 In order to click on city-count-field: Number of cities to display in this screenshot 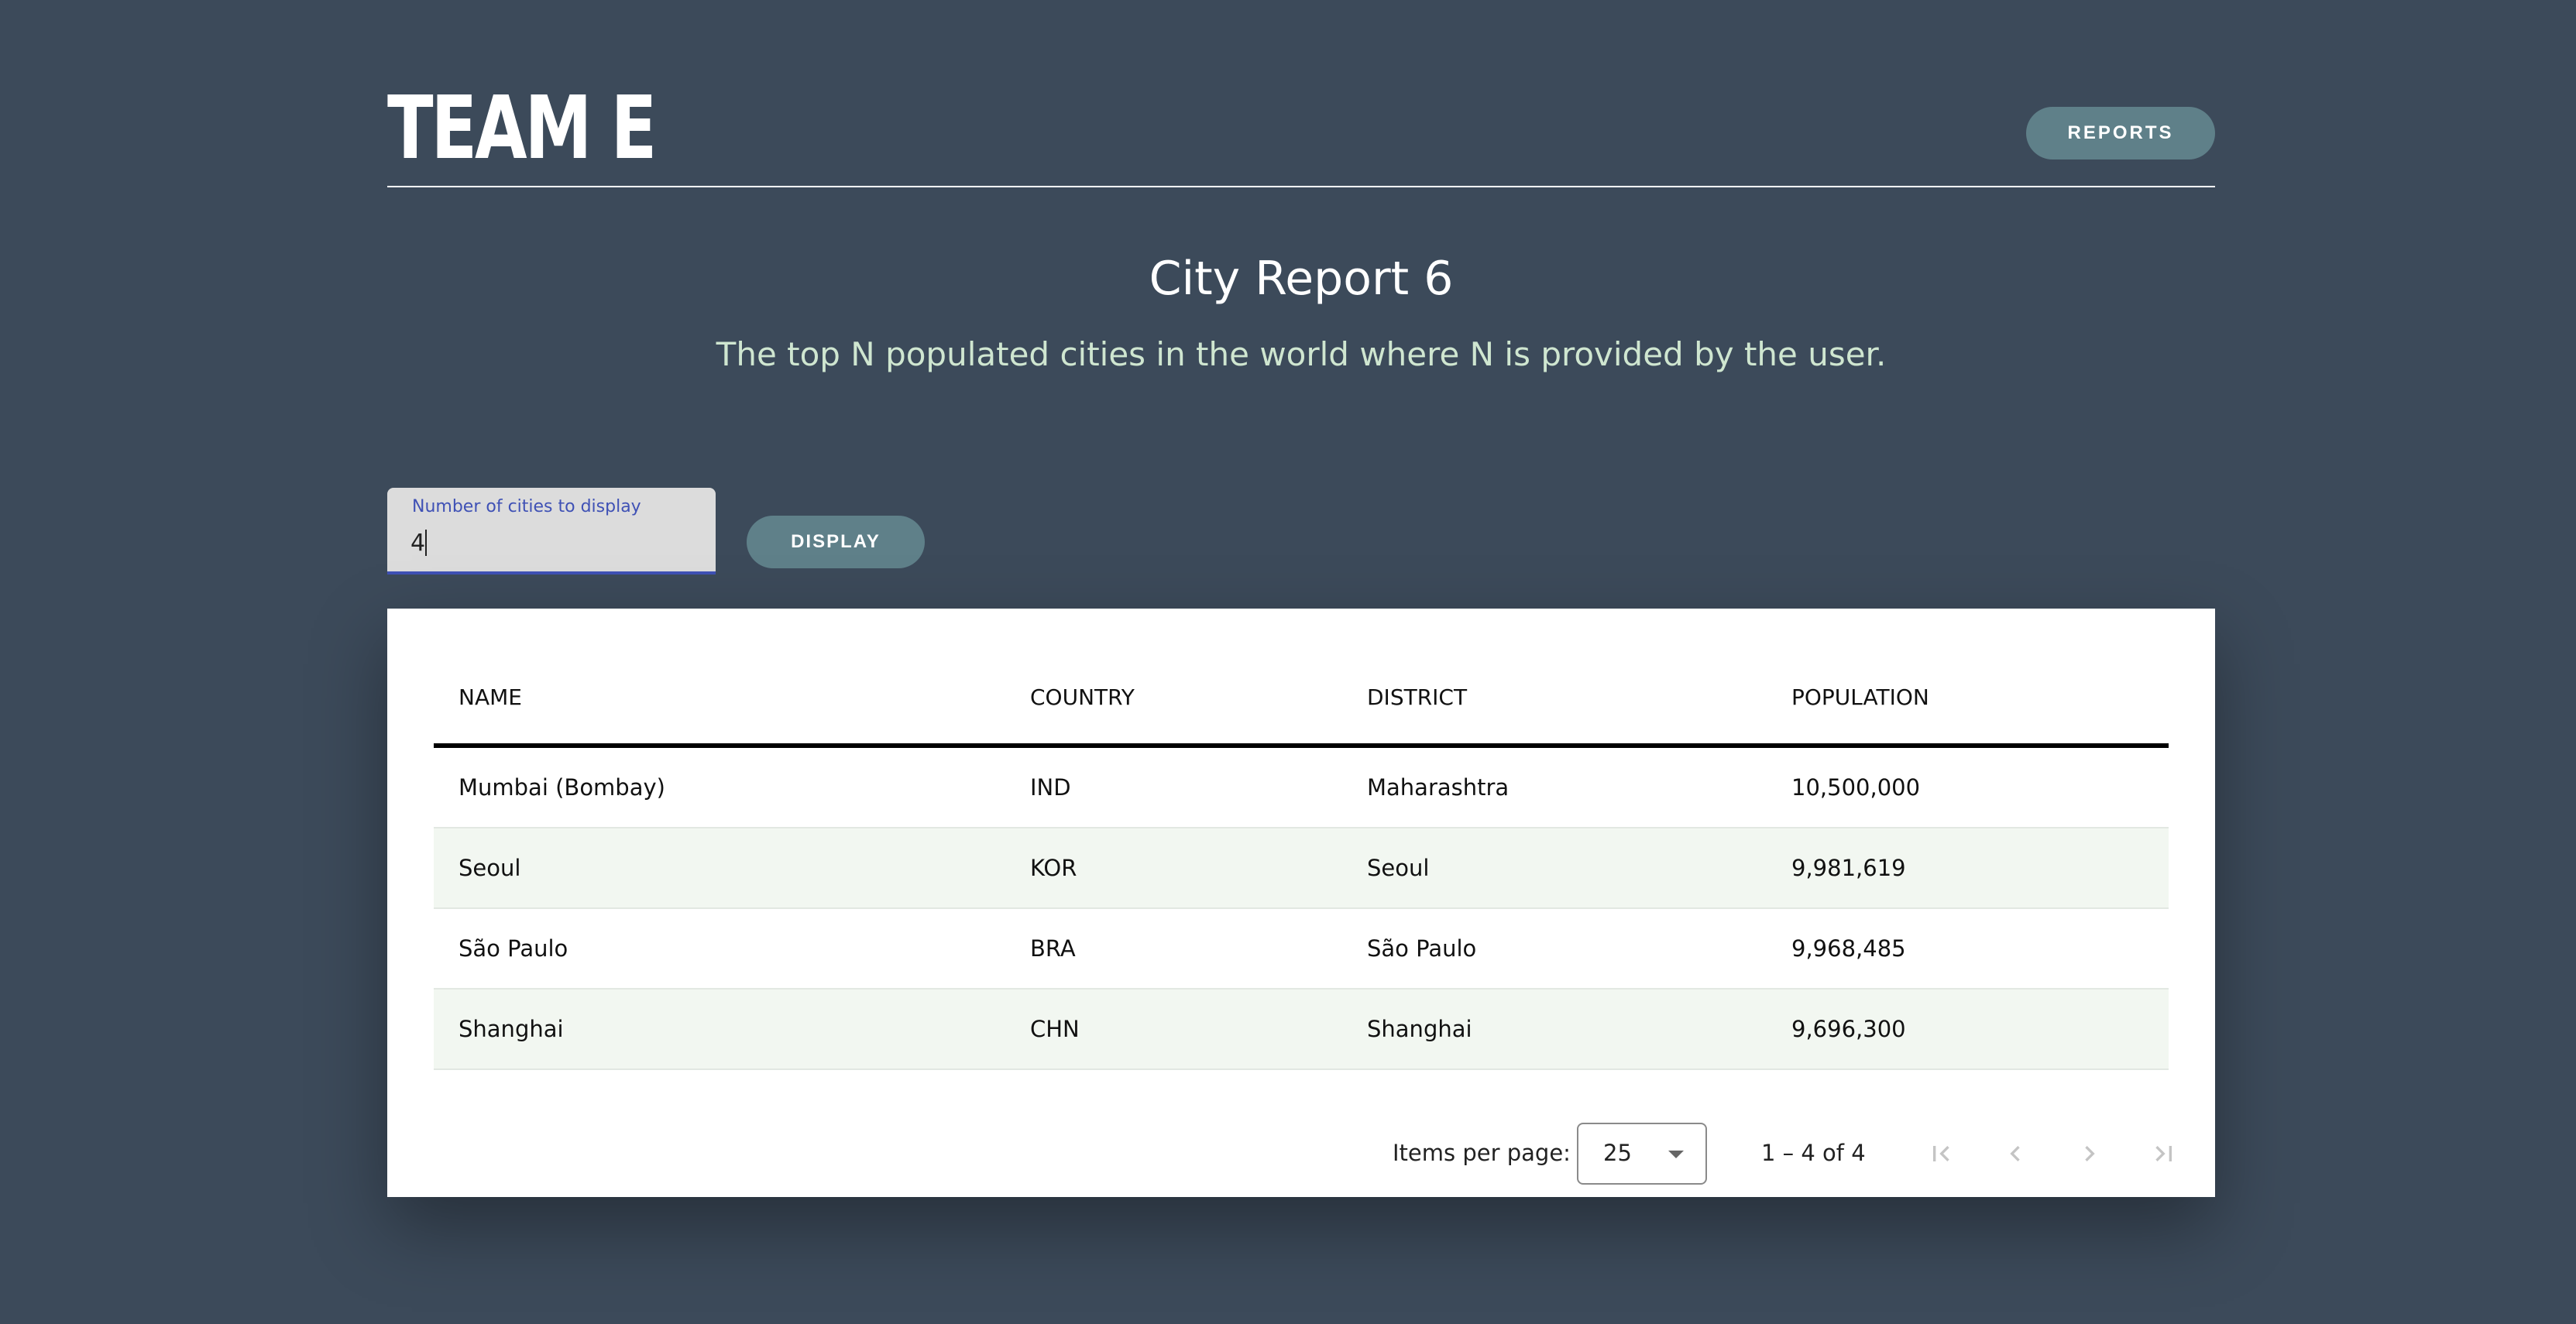, I will do `click(551, 531)`.